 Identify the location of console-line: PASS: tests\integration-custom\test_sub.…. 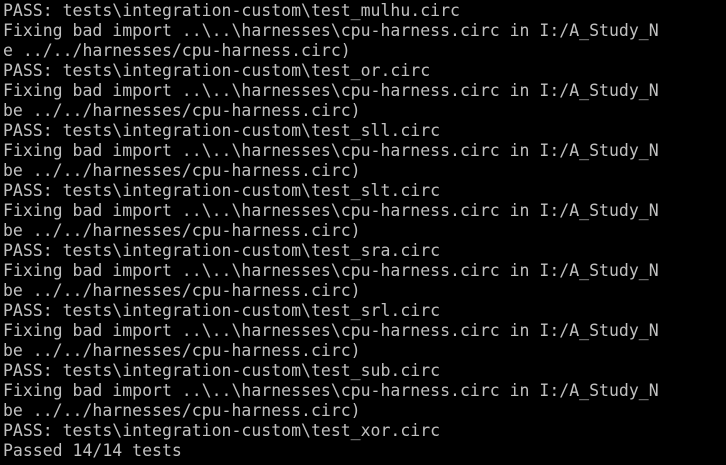
(222, 370).